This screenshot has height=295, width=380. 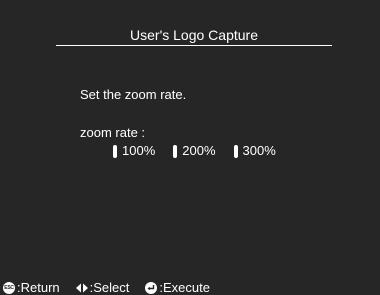 What do you see at coordinates (113, 132) in the screenshot?
I see `zoom-rate-label: zoom rate :` at bounding box center [113, 132].